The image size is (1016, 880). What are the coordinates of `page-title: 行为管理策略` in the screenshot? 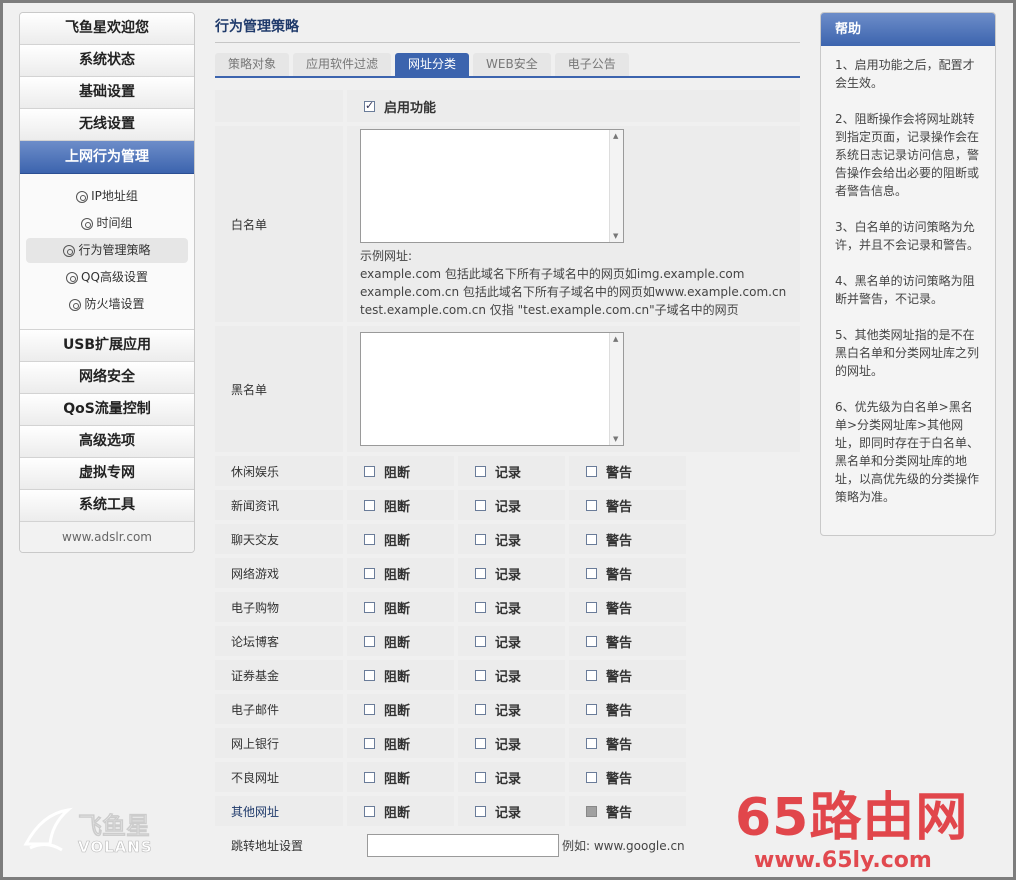 It's located at (507, 27).